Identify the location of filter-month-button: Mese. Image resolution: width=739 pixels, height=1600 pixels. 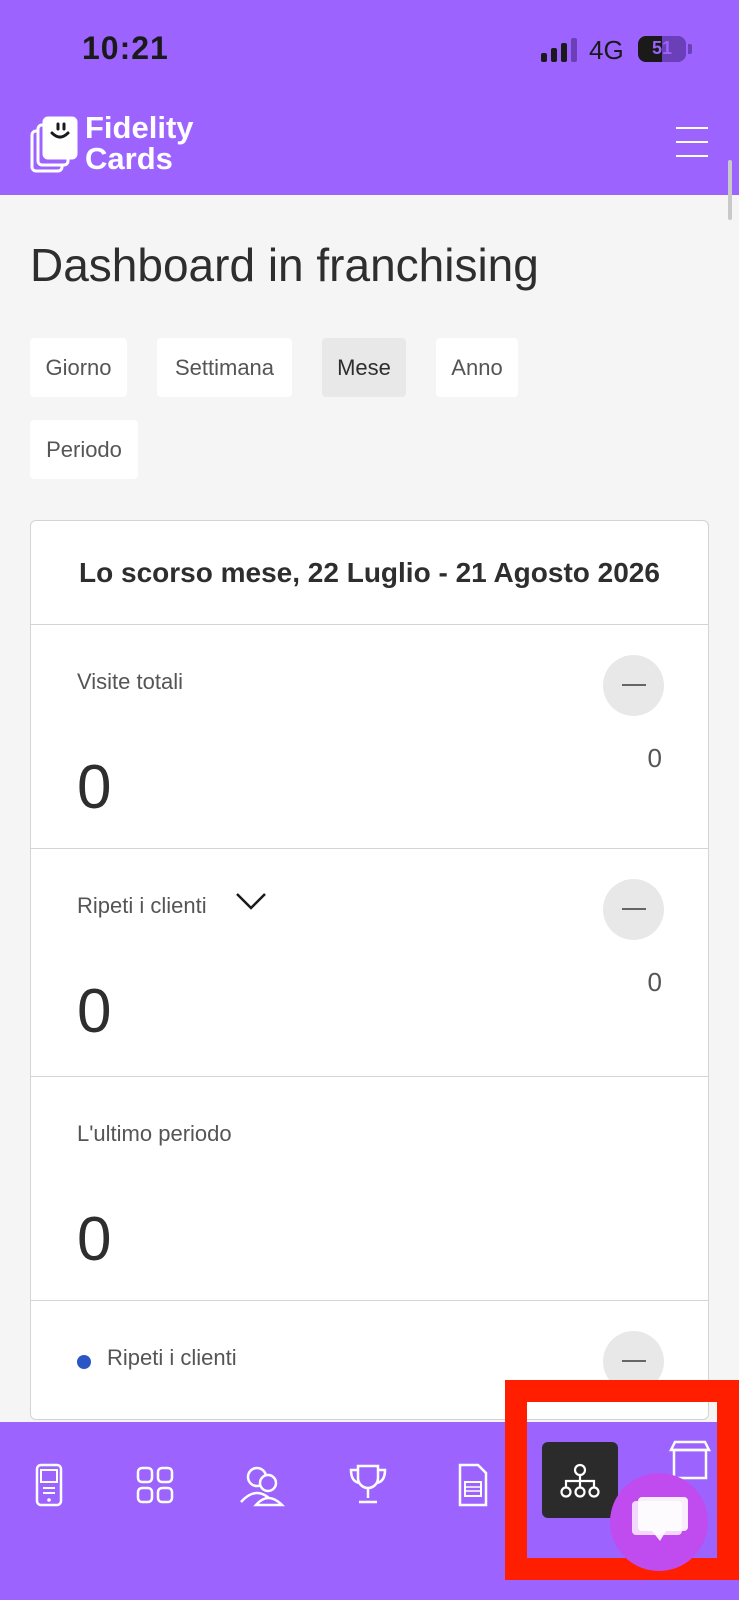
(364, 367).